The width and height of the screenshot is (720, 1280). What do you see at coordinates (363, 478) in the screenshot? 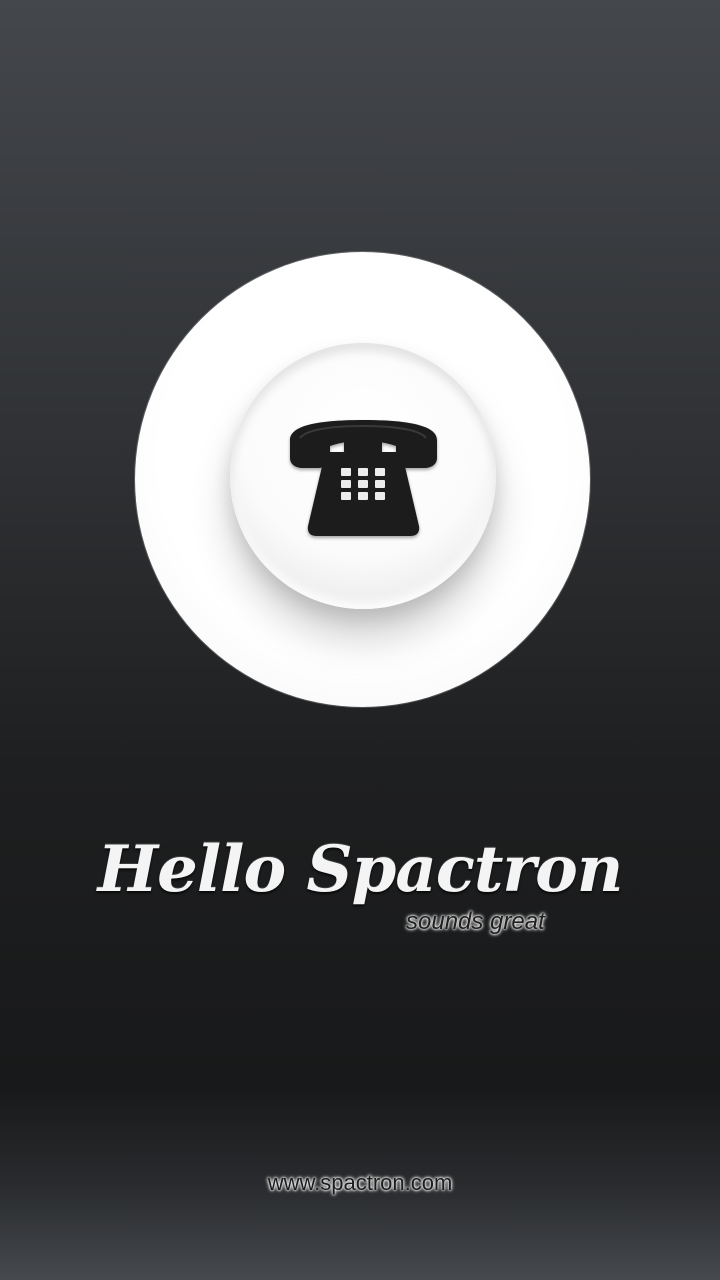
I see `telephone-icon` at bounding box center [363, 478].